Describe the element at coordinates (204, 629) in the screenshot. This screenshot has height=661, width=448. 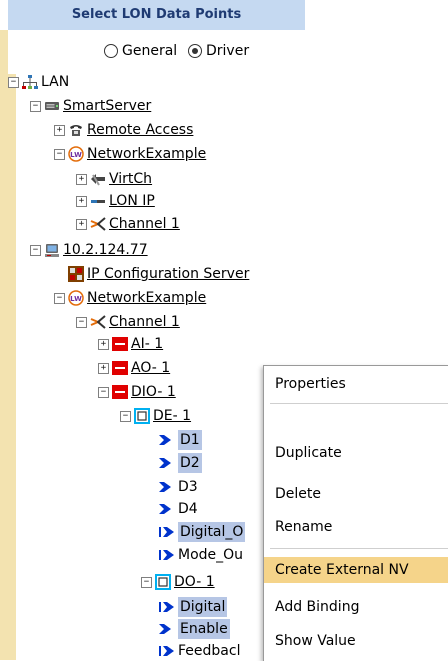
I see `tree-node-label: Enable` at that location.